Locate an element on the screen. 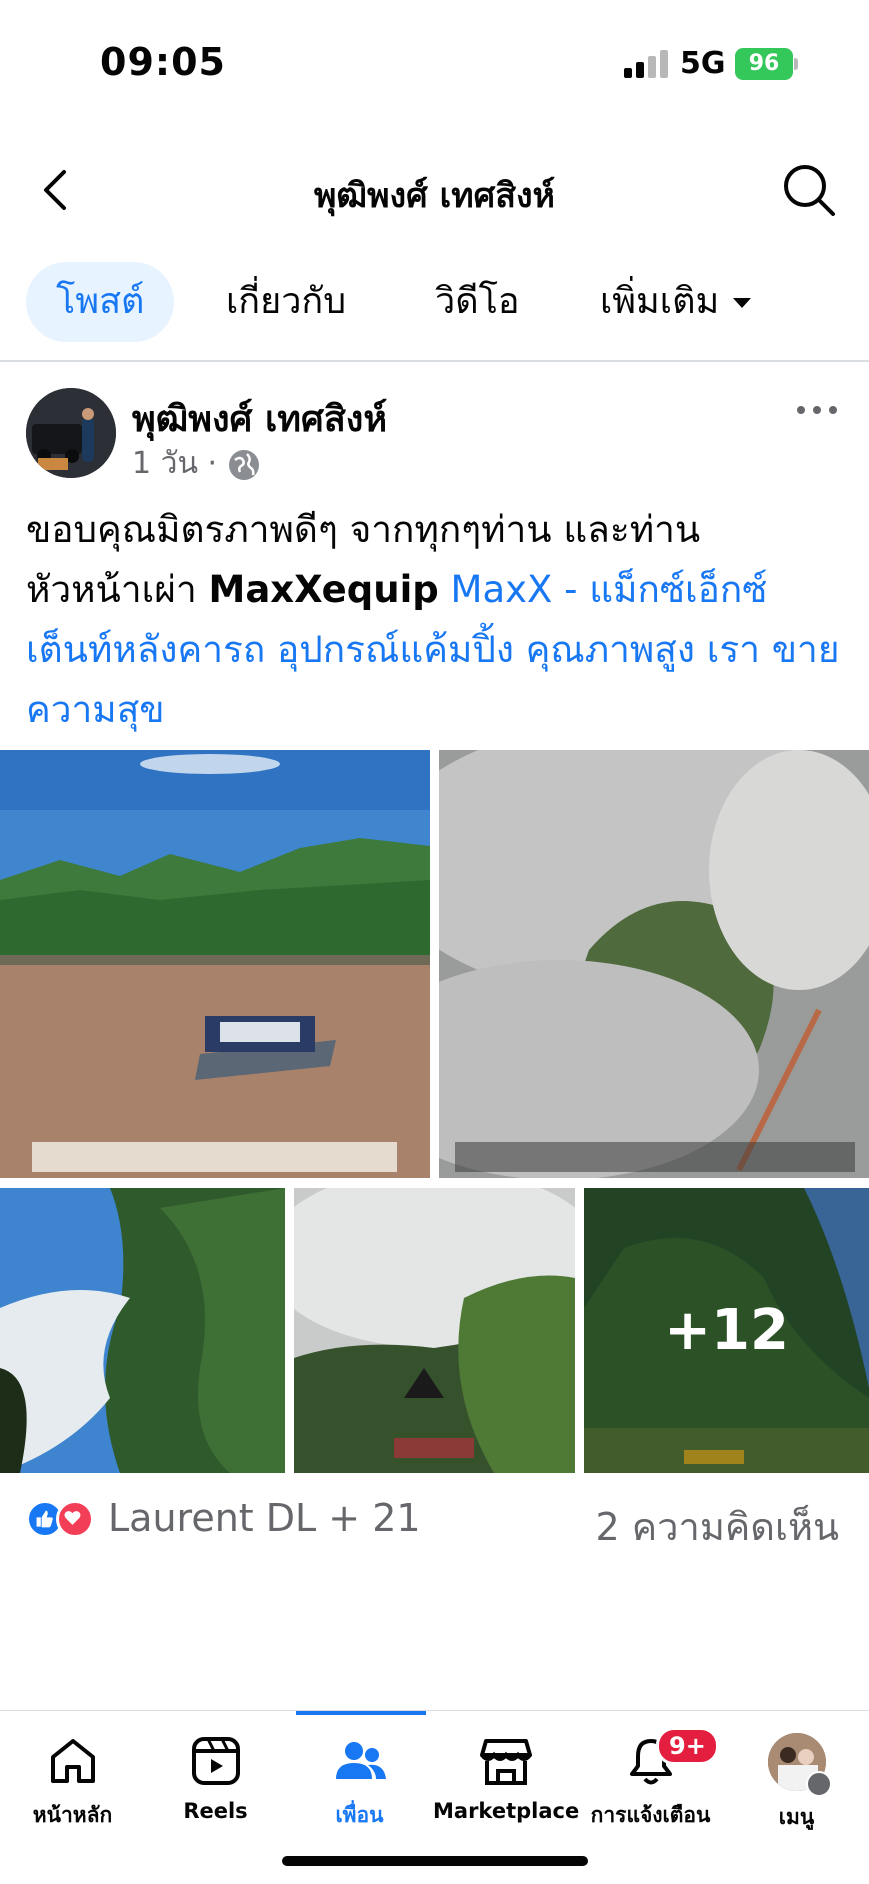 The image size is (869, 1884). notification-badge: 9+ is located at coordinates (687, 1746).